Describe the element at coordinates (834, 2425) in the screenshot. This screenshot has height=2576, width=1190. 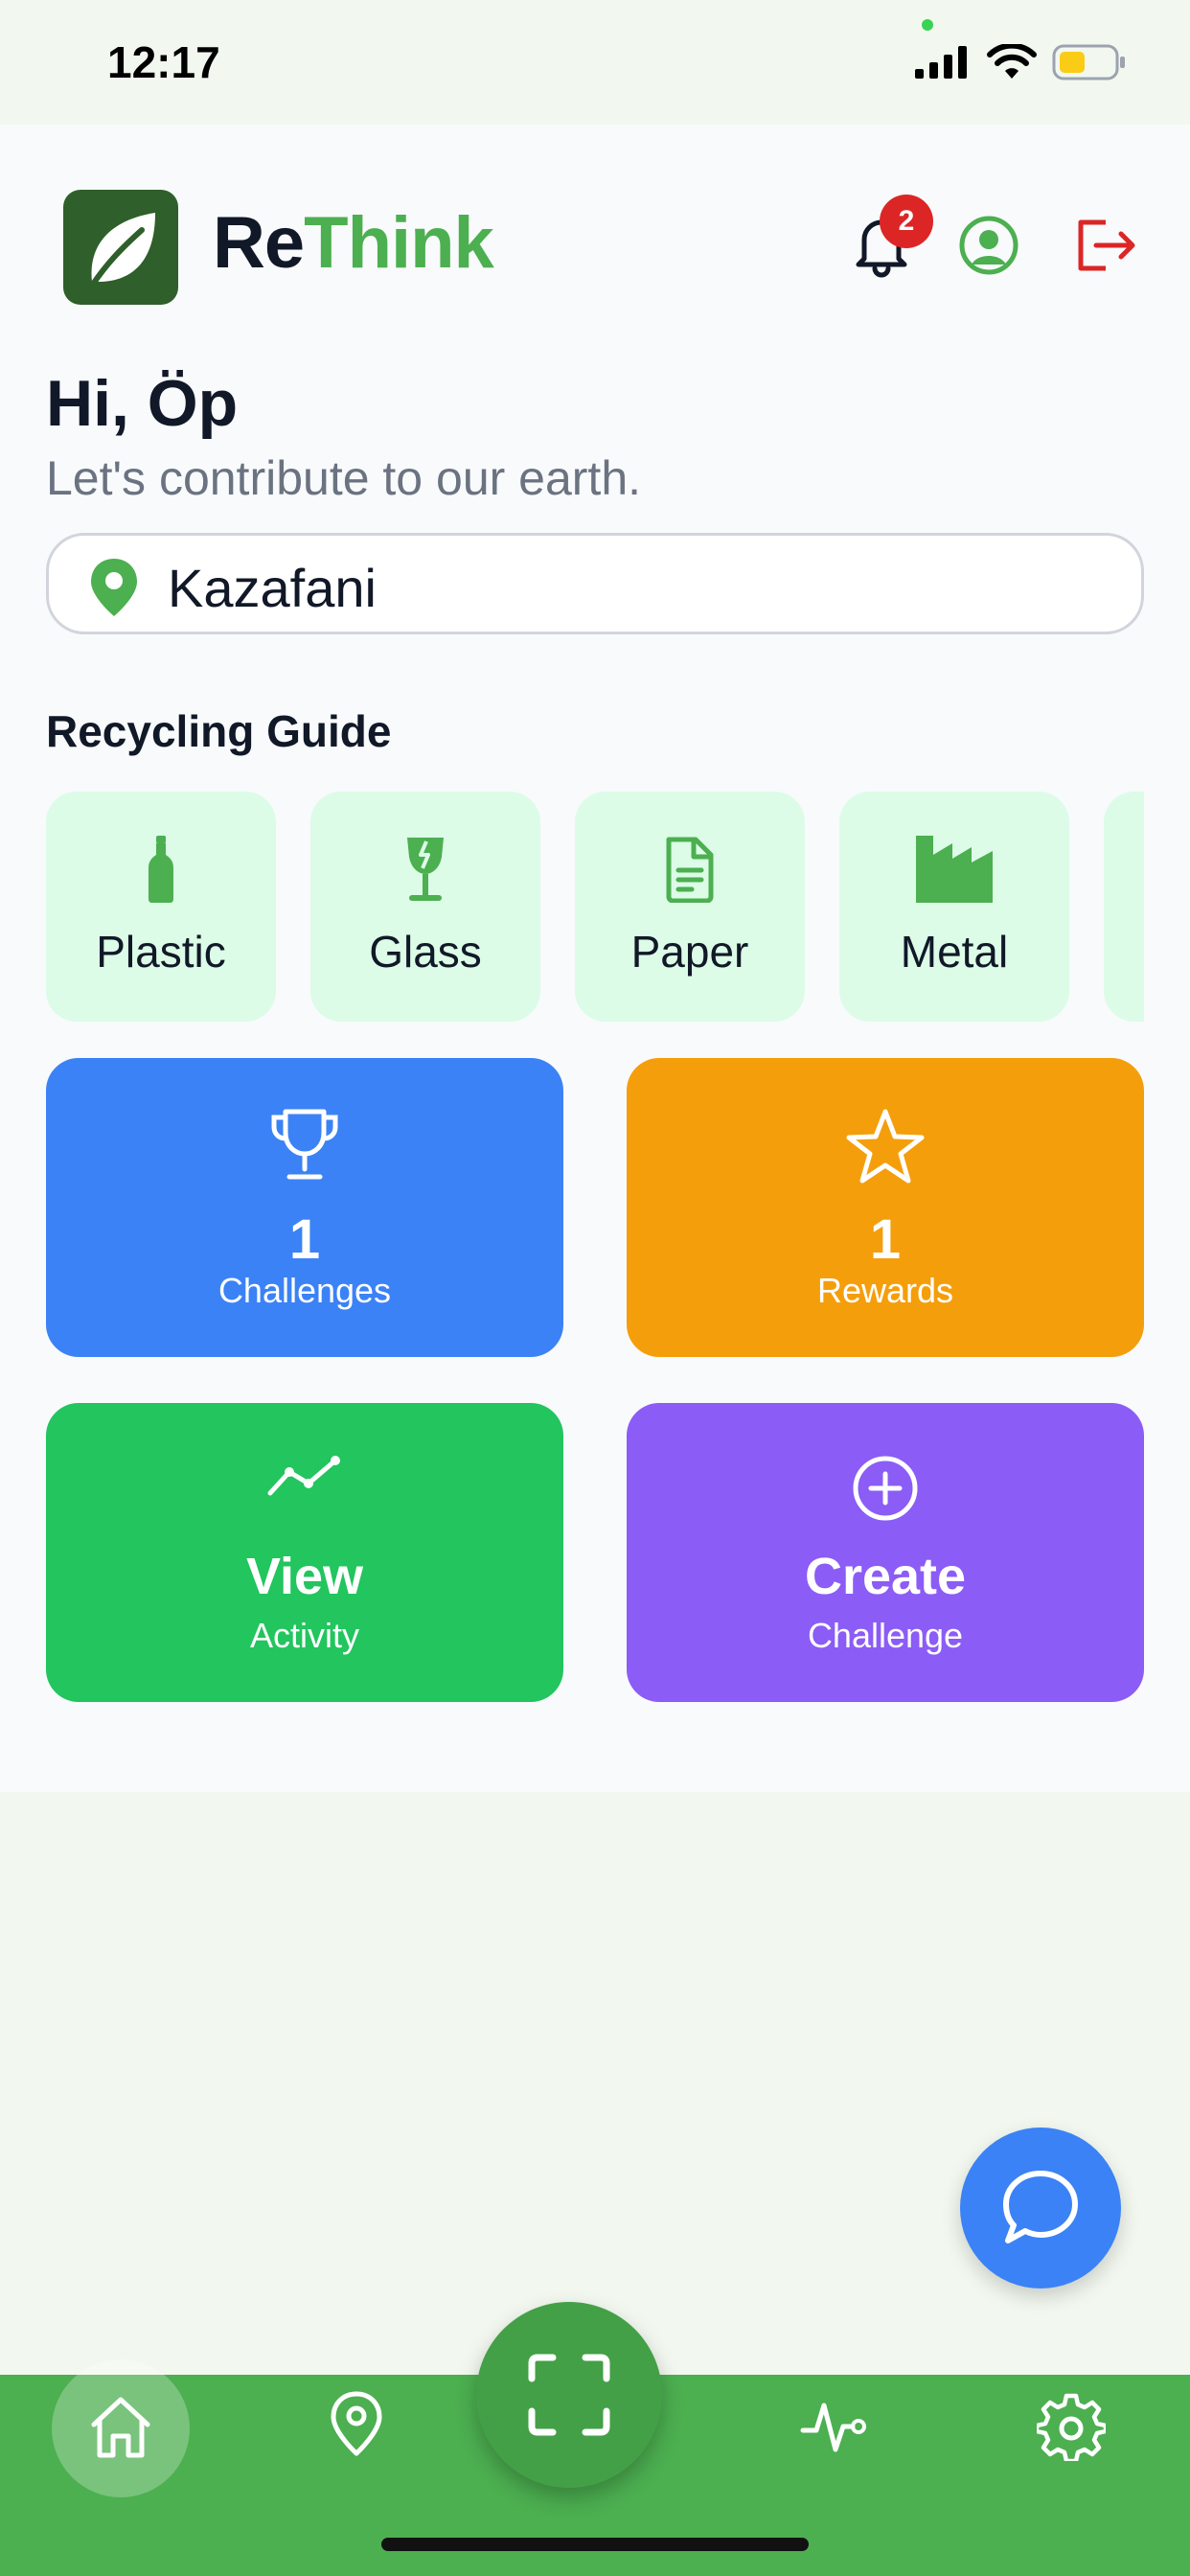
I see `activity-icon` at that location.